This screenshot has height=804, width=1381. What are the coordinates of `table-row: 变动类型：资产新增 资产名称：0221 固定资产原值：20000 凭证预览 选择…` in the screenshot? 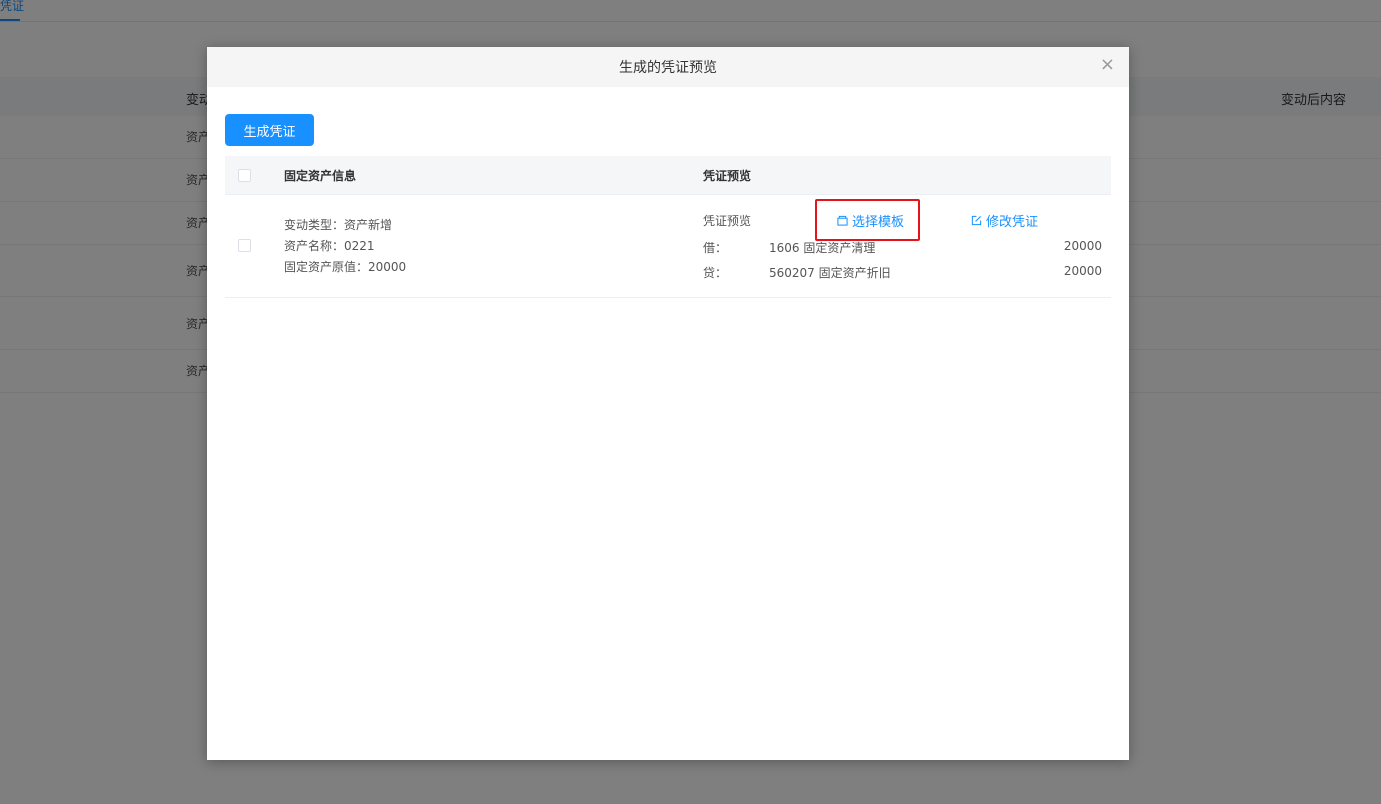 It's located at (668, 246).